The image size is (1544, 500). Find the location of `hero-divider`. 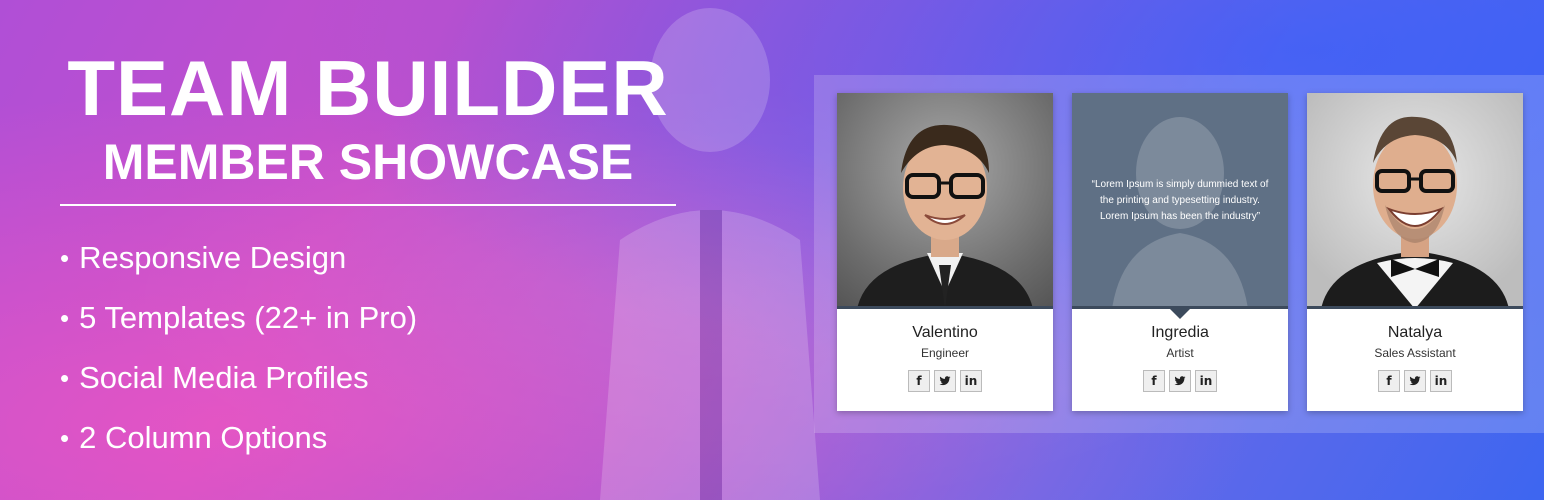

hero-divider is located at coordinates (368, 205).